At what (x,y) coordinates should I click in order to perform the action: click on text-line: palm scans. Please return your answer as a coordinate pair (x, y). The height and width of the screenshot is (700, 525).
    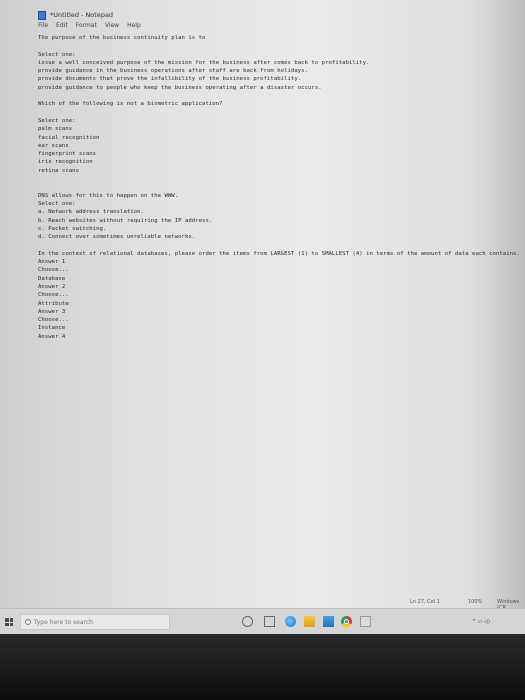
    Looking at the image, I should click on (55, 129).